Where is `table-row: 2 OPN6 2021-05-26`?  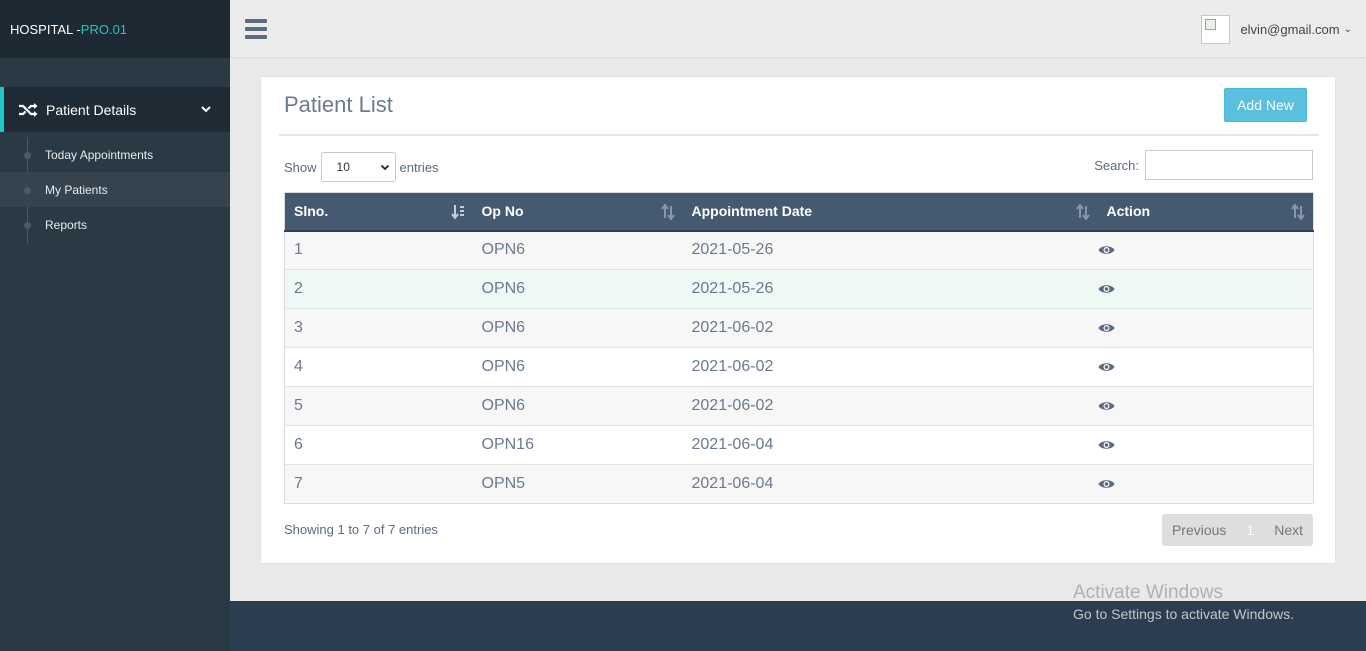
table-row: 2 OPN6 2021-05-26 is located at coordinates (799, 289).